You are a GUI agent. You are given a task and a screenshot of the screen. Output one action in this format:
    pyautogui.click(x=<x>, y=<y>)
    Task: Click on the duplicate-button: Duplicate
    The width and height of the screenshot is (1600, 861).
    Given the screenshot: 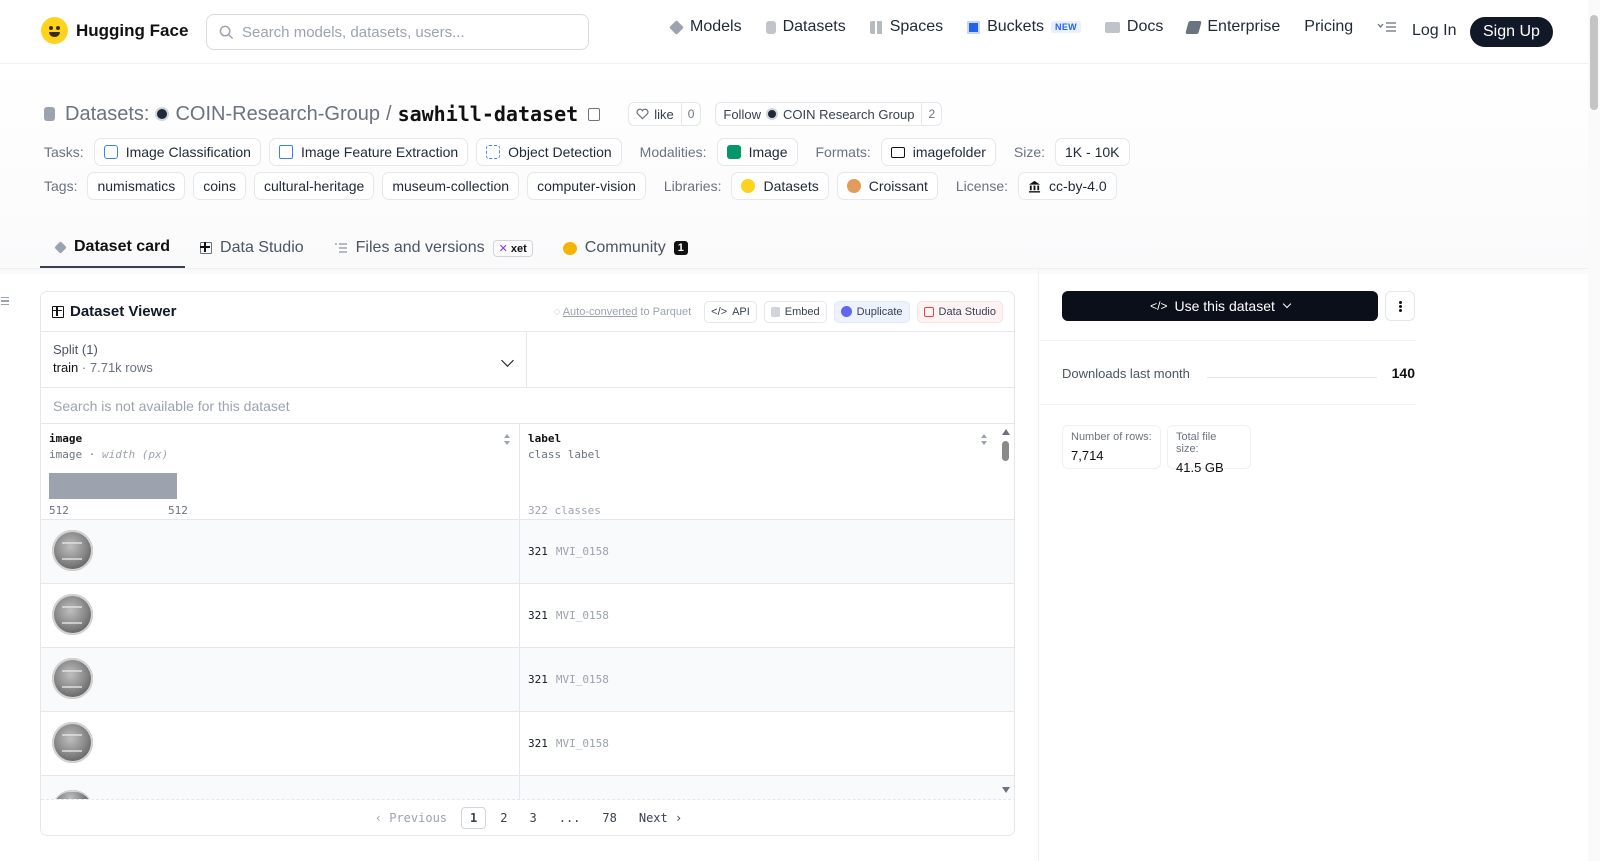 What is the action you would take?
    pyautogui.click(x=871, y=311)
    